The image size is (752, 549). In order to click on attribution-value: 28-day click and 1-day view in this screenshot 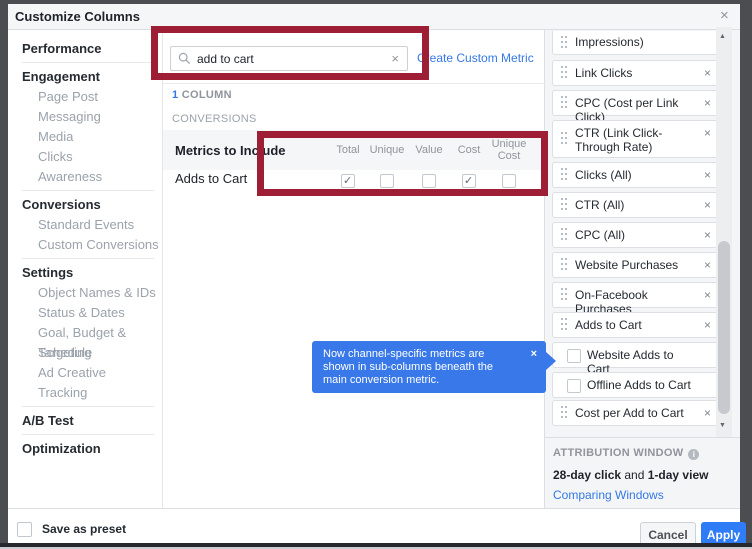, I will do `click(631, 475)`.